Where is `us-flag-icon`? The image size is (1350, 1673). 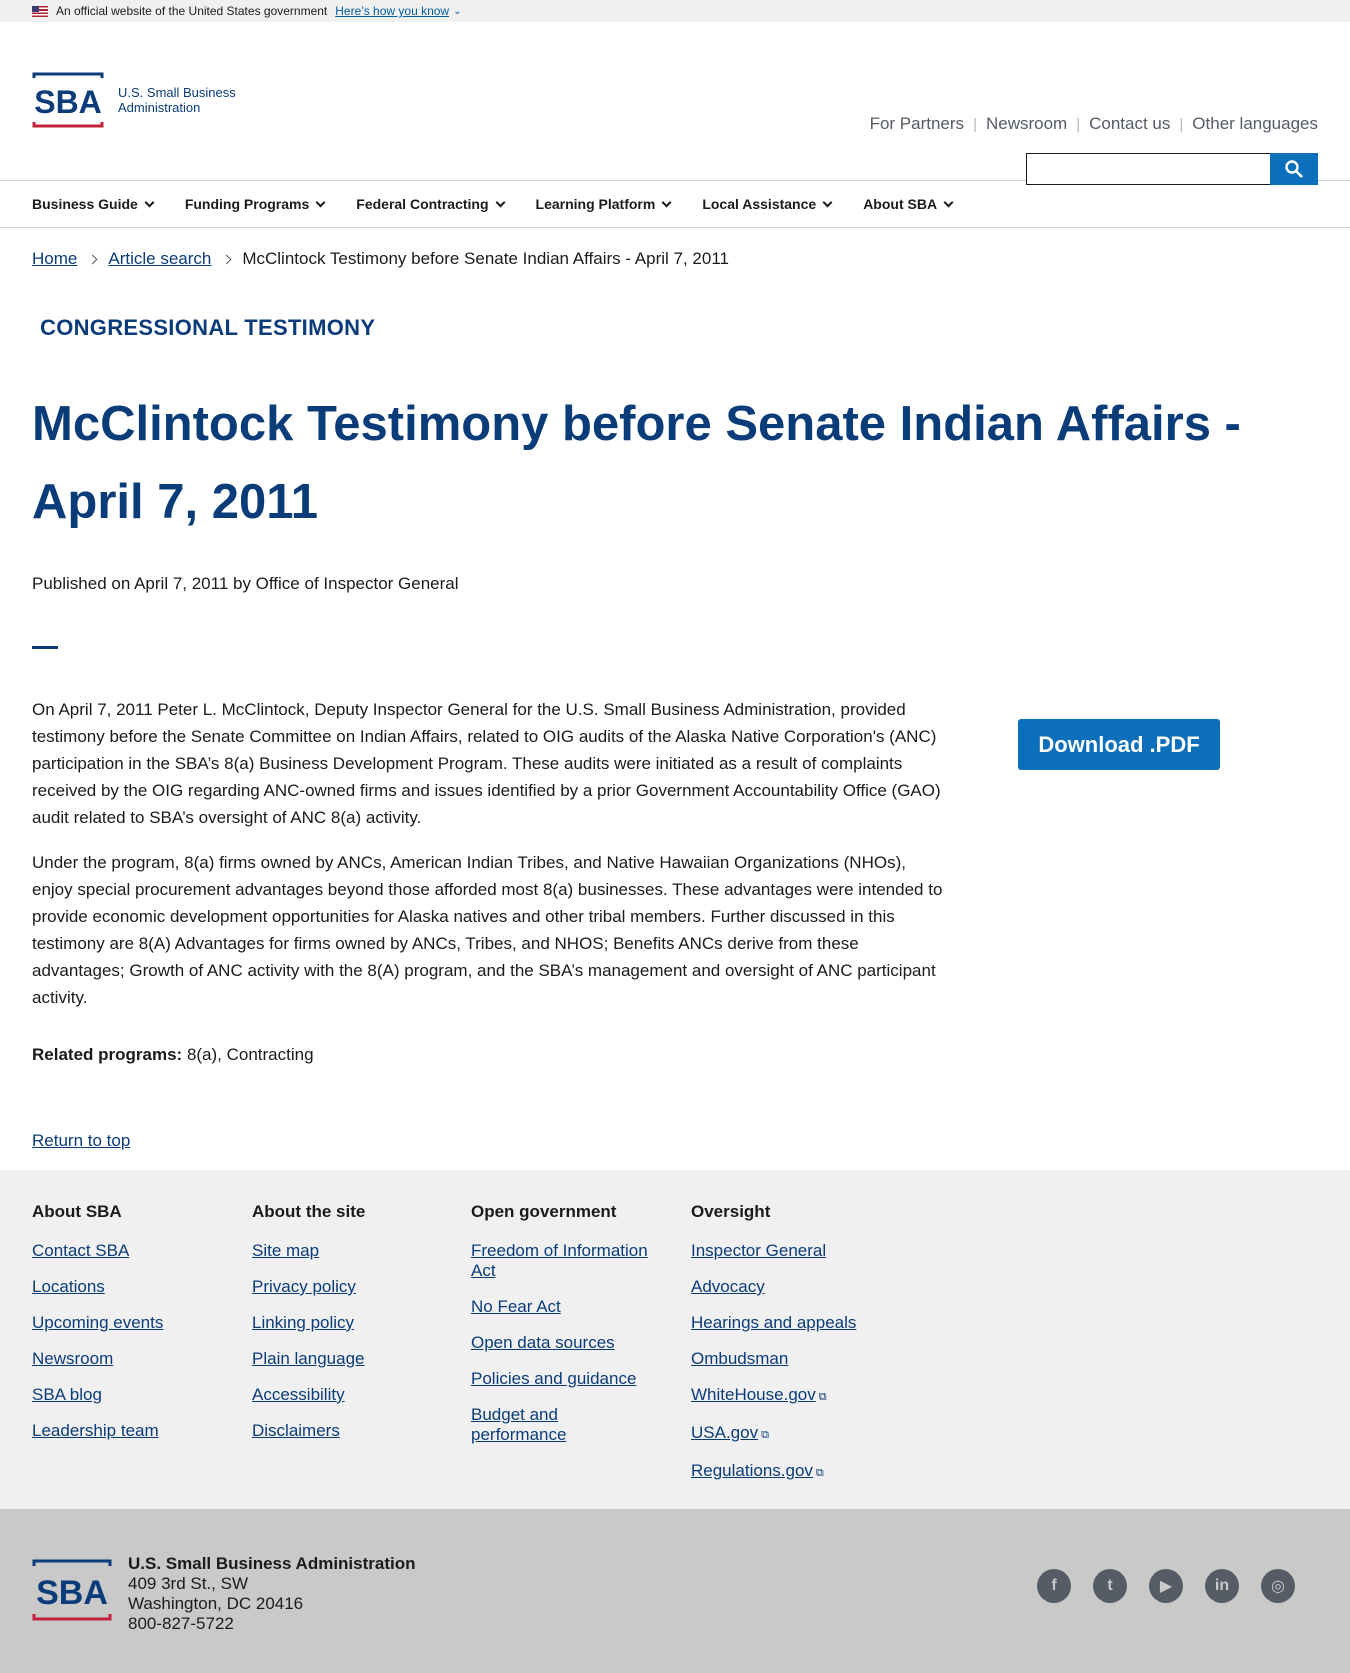
us-flag-icon is located at coordinates (40, 11).